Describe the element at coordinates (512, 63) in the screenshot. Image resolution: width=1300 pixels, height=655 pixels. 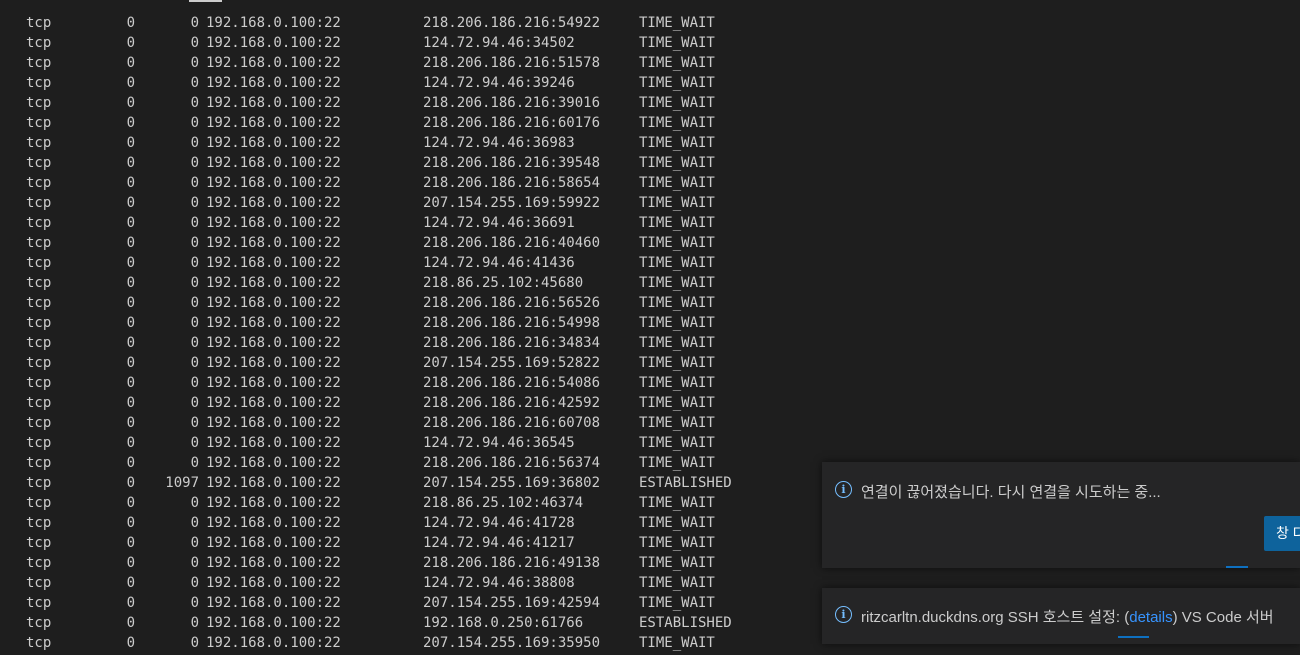
I see `foreign-address-cell: 218.206.186.216:51578` at that location.